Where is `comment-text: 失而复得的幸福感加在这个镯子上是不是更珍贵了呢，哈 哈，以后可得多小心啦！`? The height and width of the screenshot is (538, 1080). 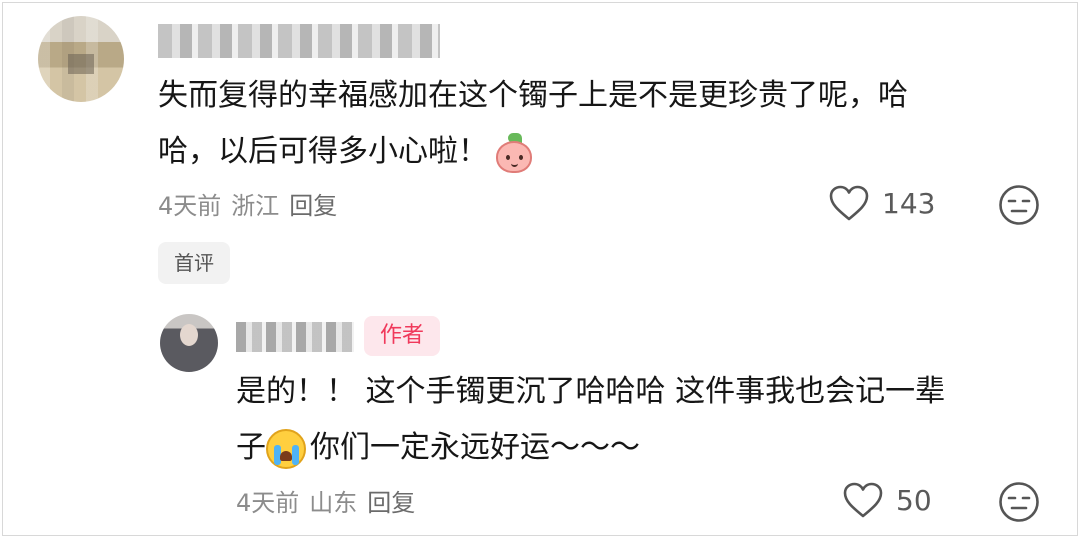
comment-text: 失而复得的幸福感加在这个镯子上是不是更珍贵了呢，哈 哈，以后可得多小心啦！ is located at coordinates (533, 124).